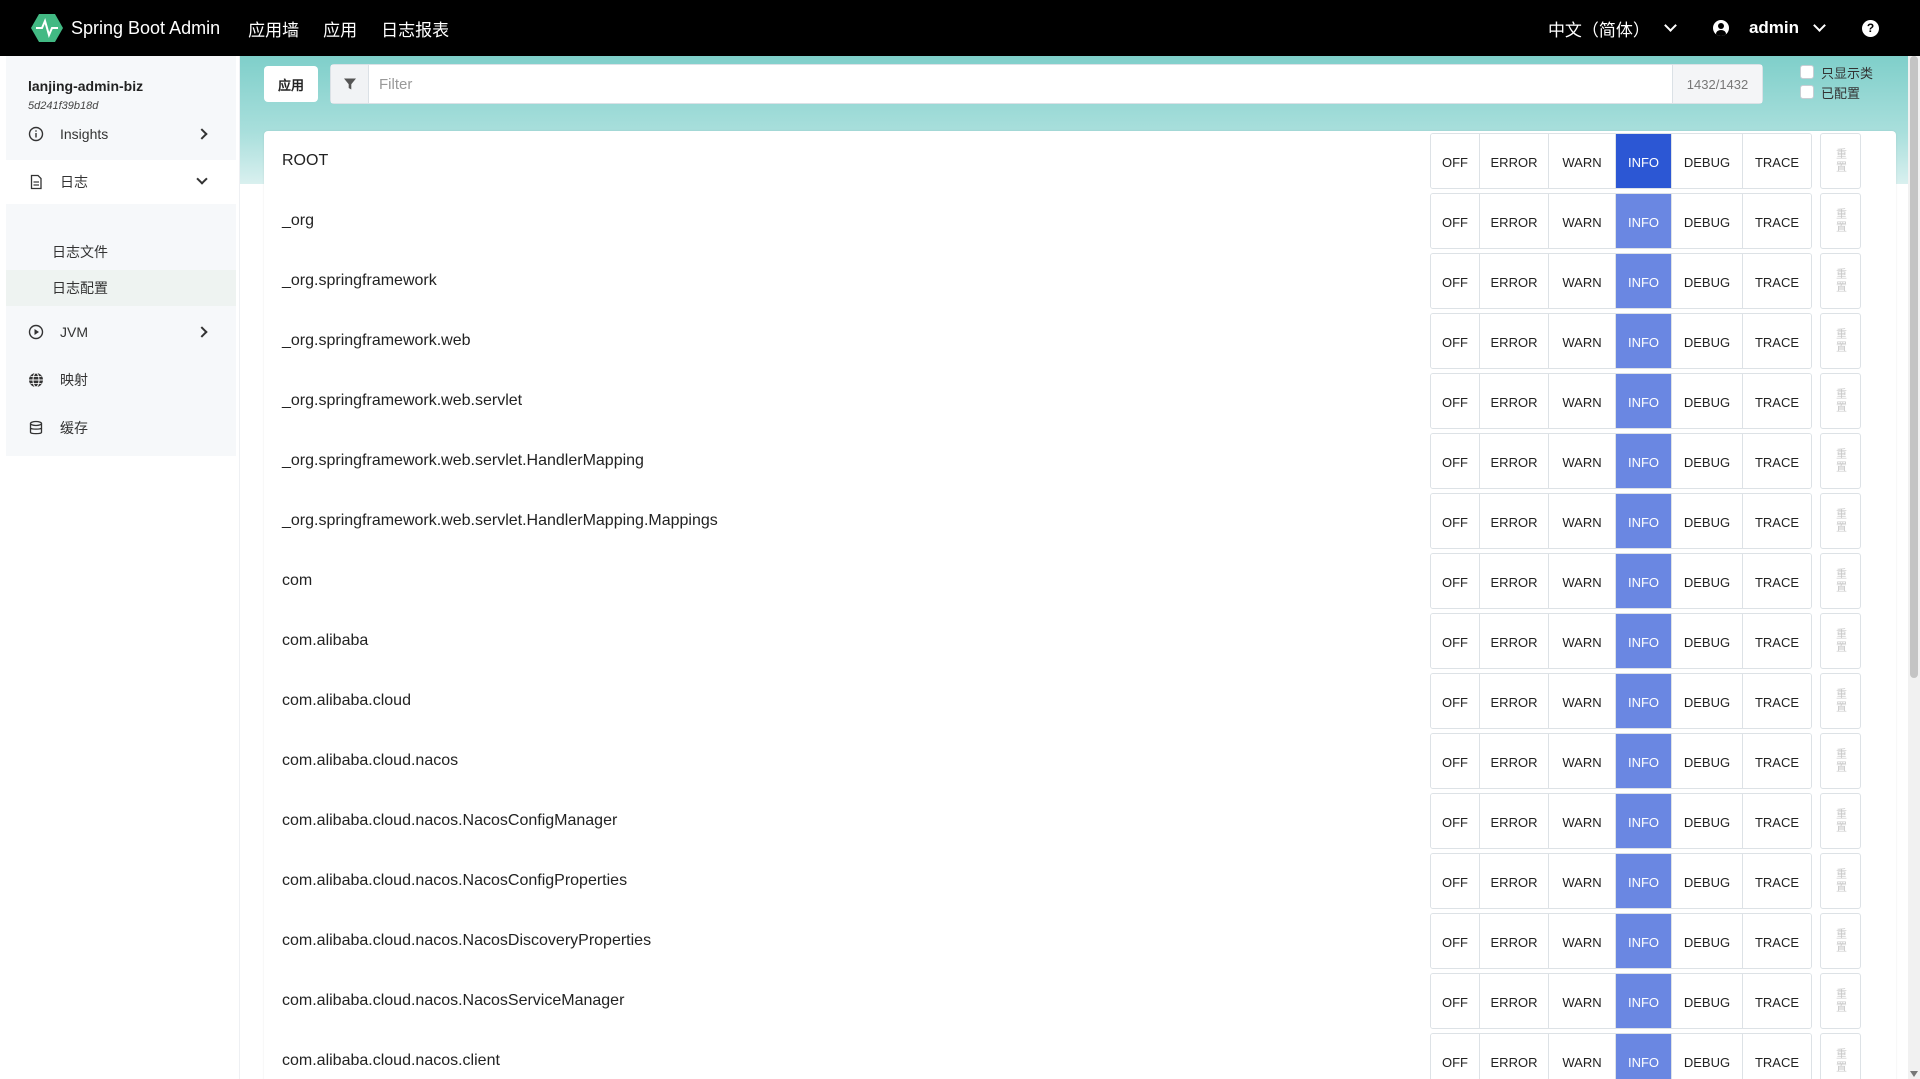 This screenshot has height=1079, width=1920. Describe the element at coordinates (1807, 72) in the screenshot. I see `classes-only-checkbox` at that location.